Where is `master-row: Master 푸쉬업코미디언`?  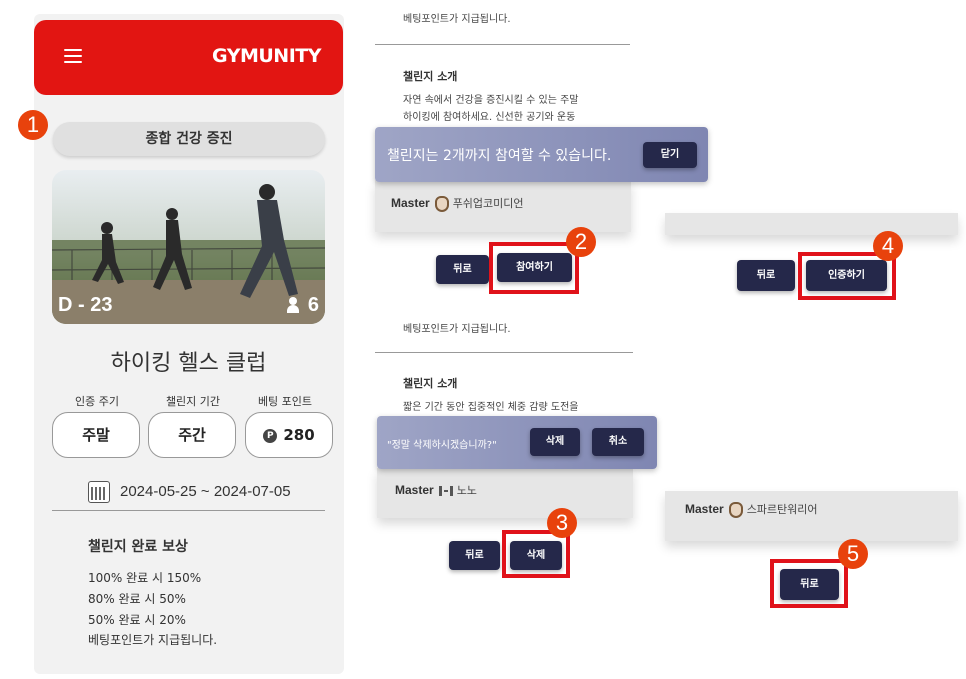
master-row: Master 푸쉬업코미디언 is located at coordinates (457, 203).